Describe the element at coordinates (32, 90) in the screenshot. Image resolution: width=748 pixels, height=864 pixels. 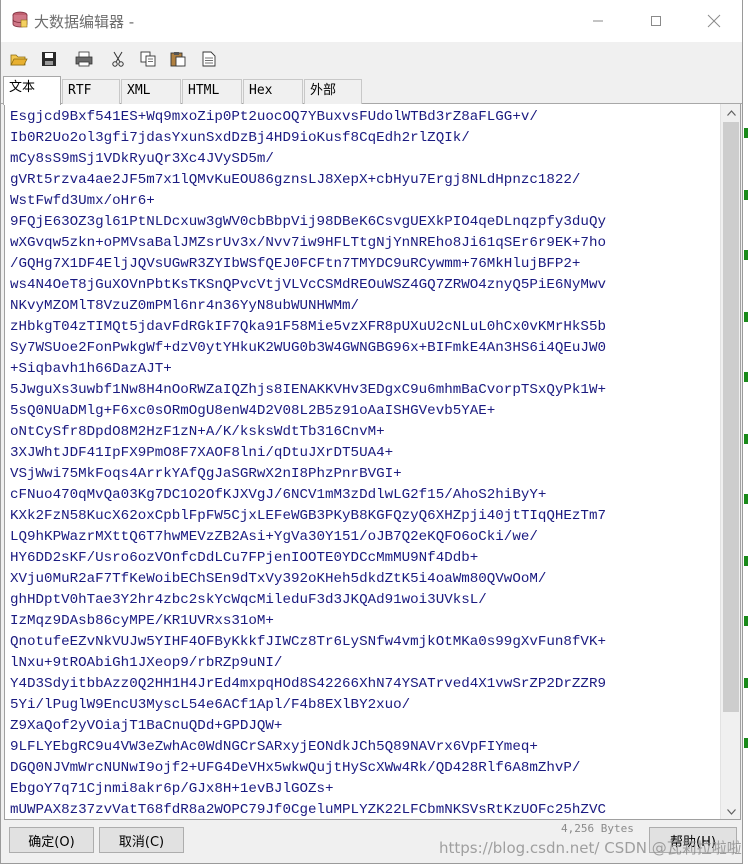
I see `tab-text: 文本` at that location.